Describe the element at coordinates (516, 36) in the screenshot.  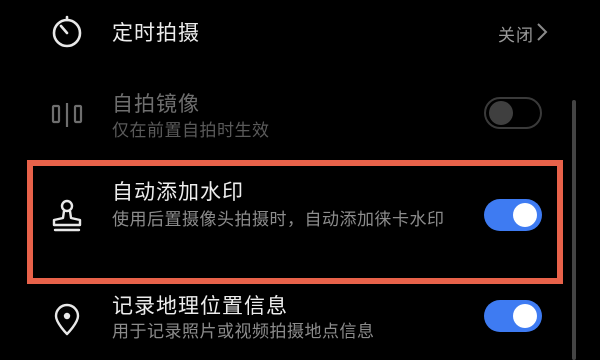
I see `timer-value: 关闭` at that location.